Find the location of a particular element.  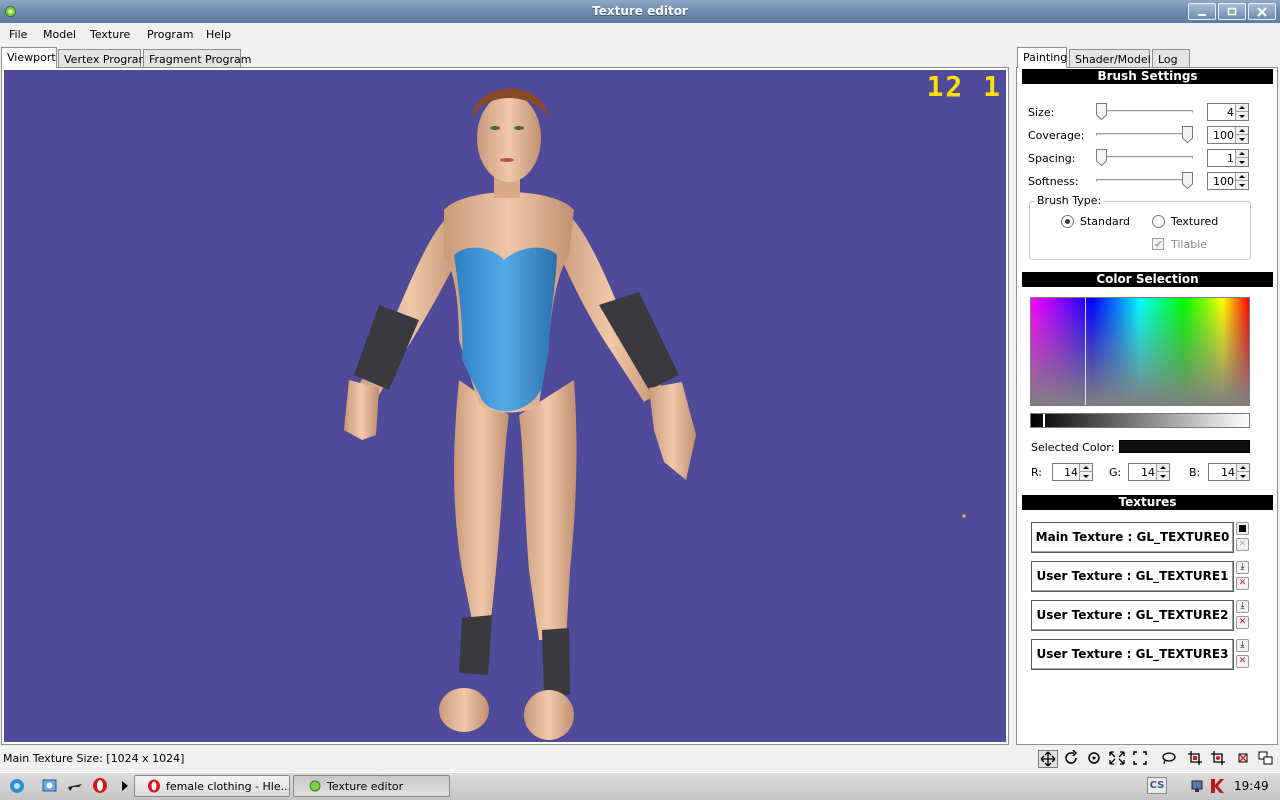

clock: 19:49 is located at coordinates (1251, 786).